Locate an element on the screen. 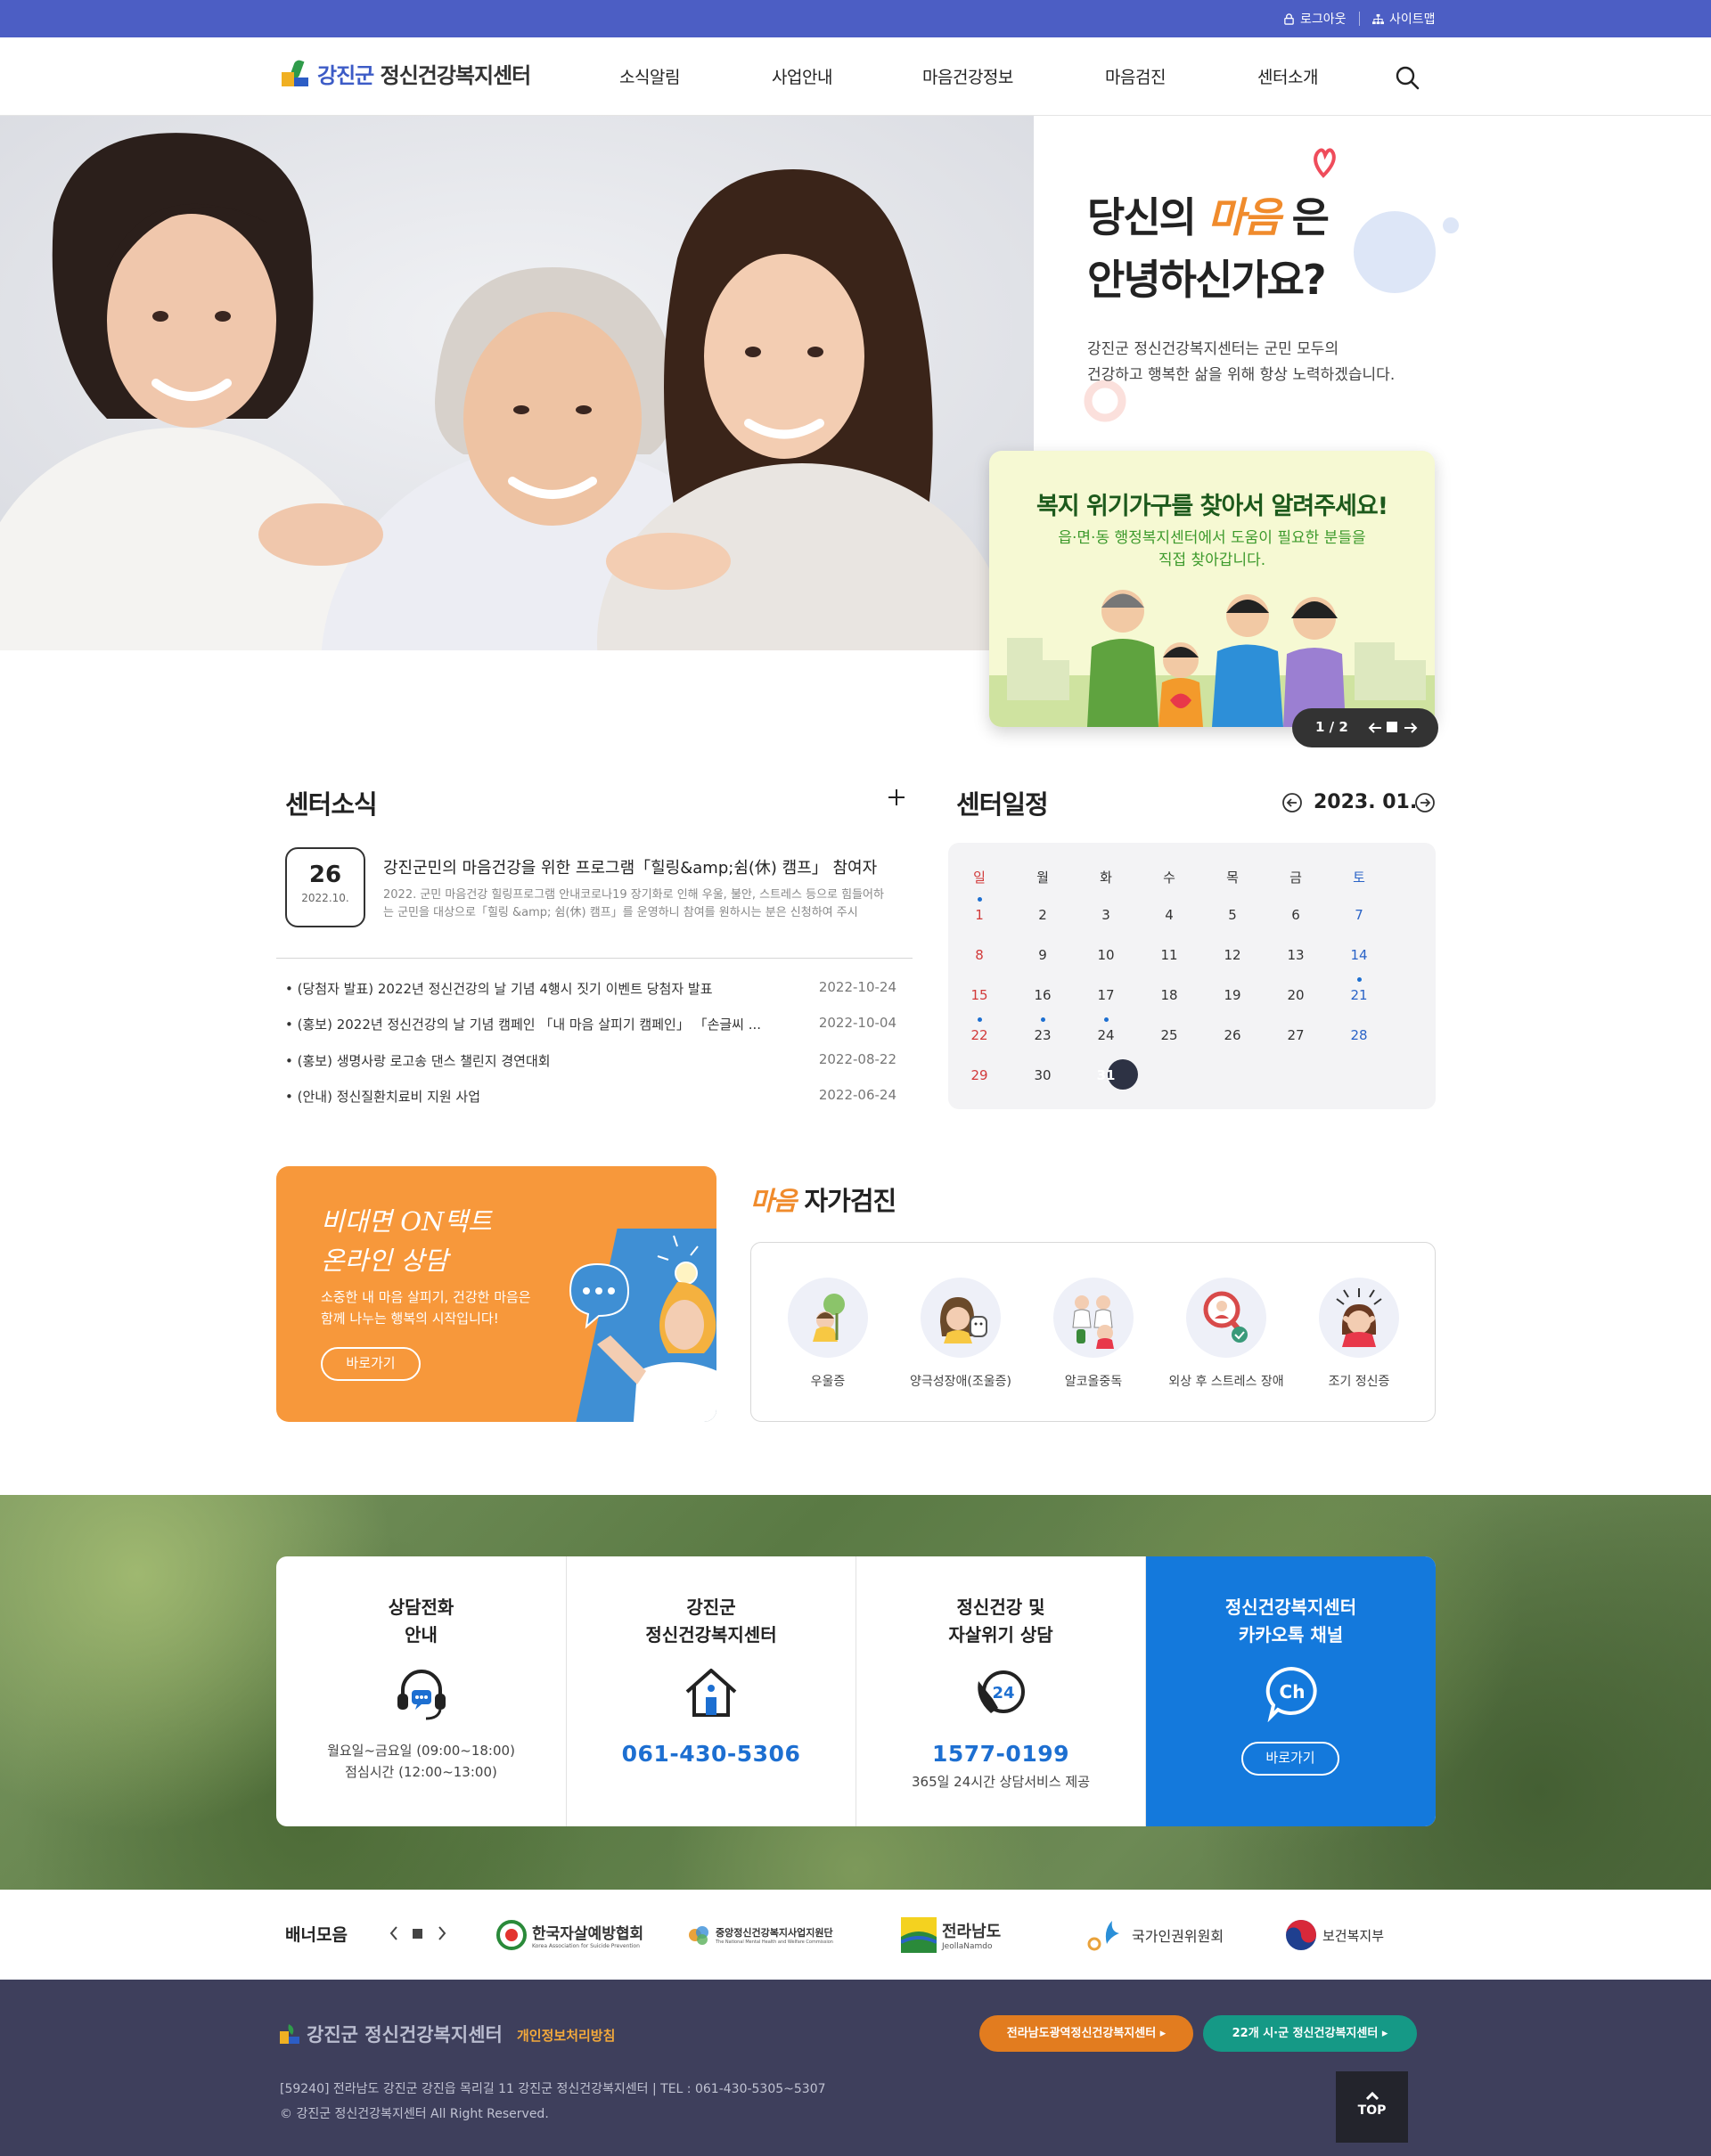 The width and height of the screenshot is (1711, 2156). news-list-item: (안내) 정신질환치료비 지원 사업 2022-06-24 is located at coordinates (595, 1097).